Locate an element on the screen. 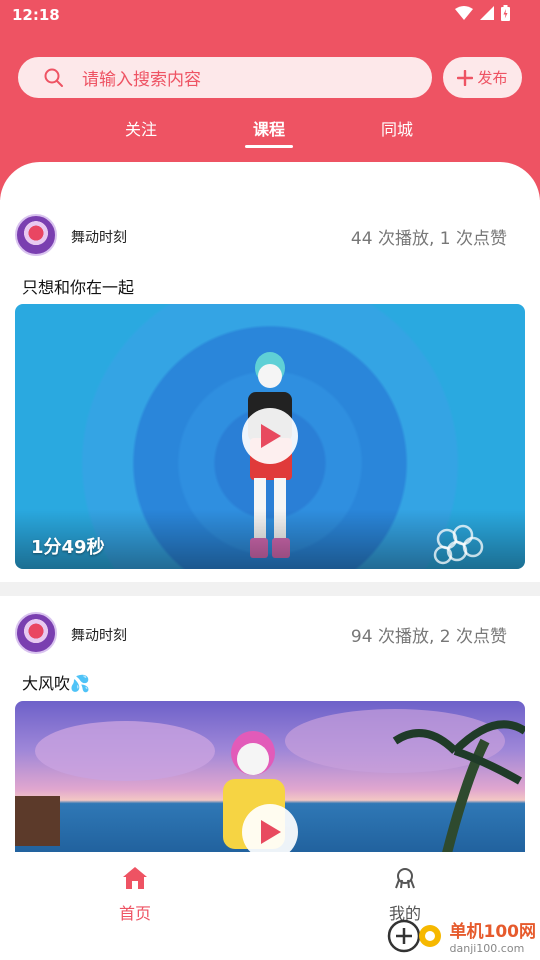  watermark-text: 单机100网 danji100.com is located at coordinates (493, 936).